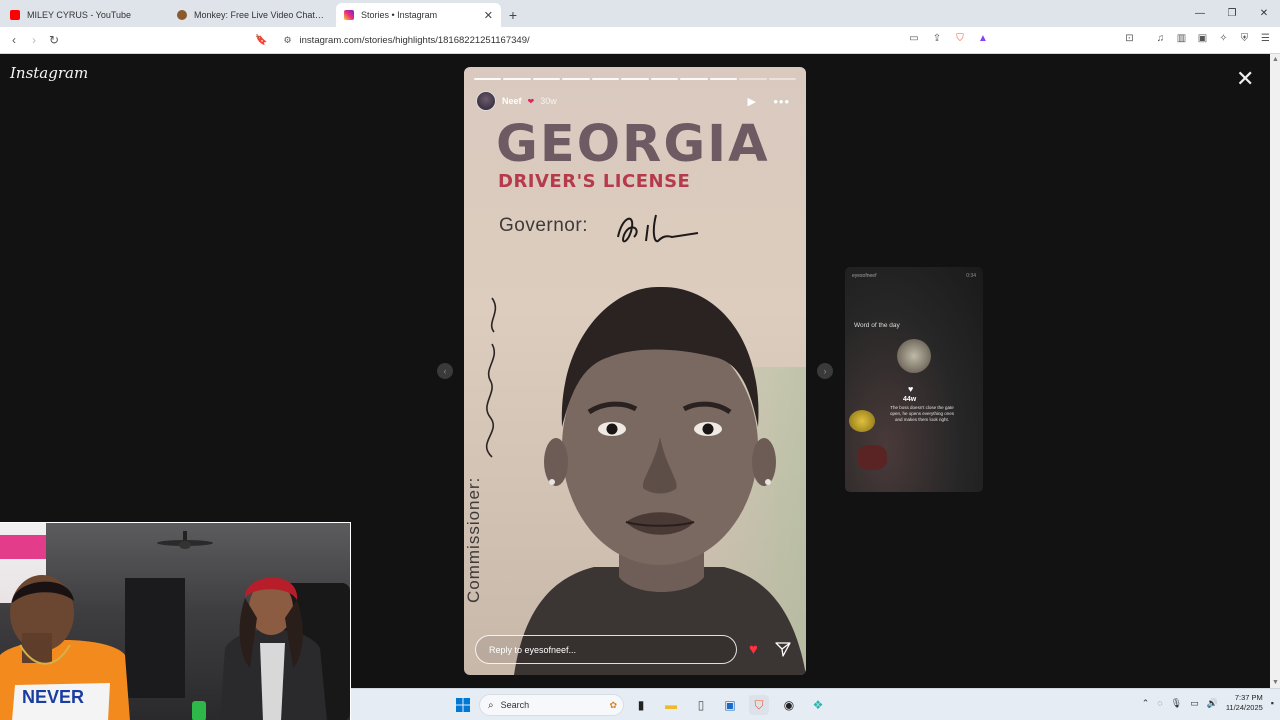  I want to click on tab-label: Monkey: Free Live Video Chat to Me, so click(260, 15).